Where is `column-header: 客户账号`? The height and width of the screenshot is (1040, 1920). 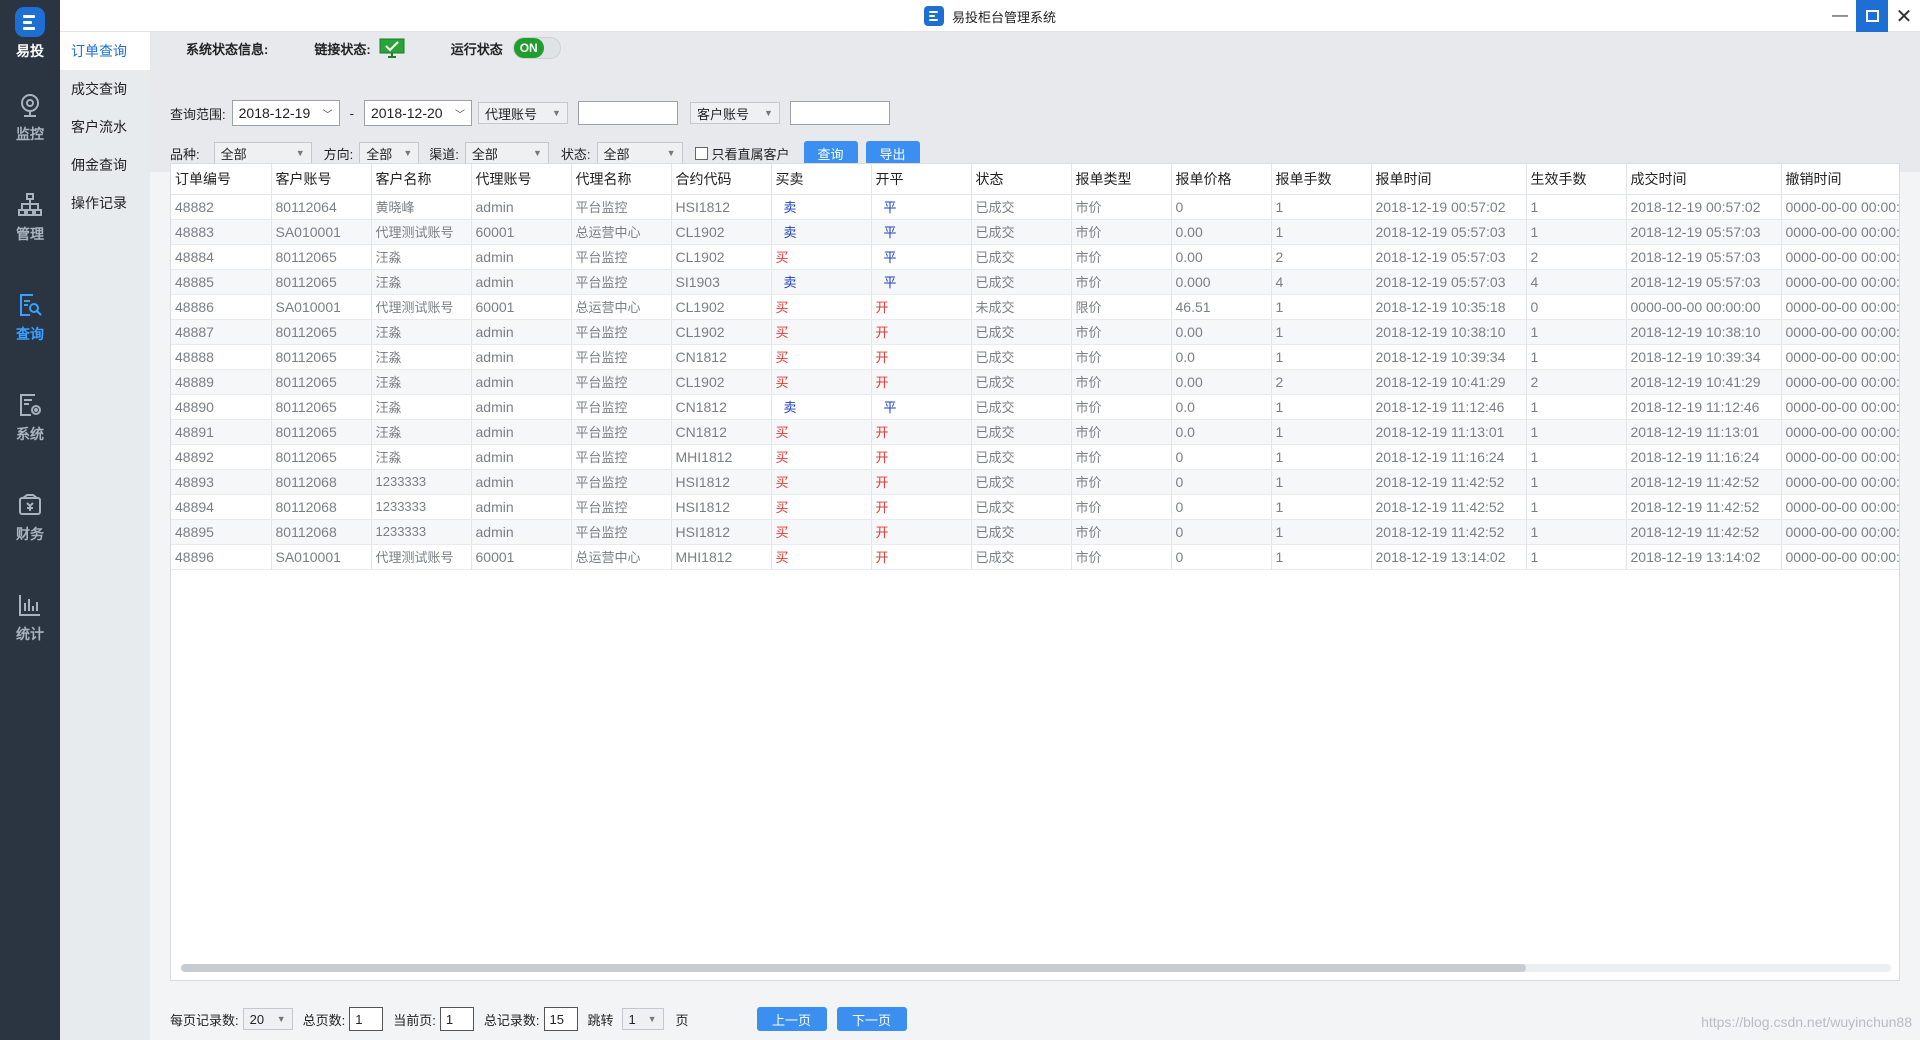 column-header: 客户账号 is located at coordinates (321, 179).